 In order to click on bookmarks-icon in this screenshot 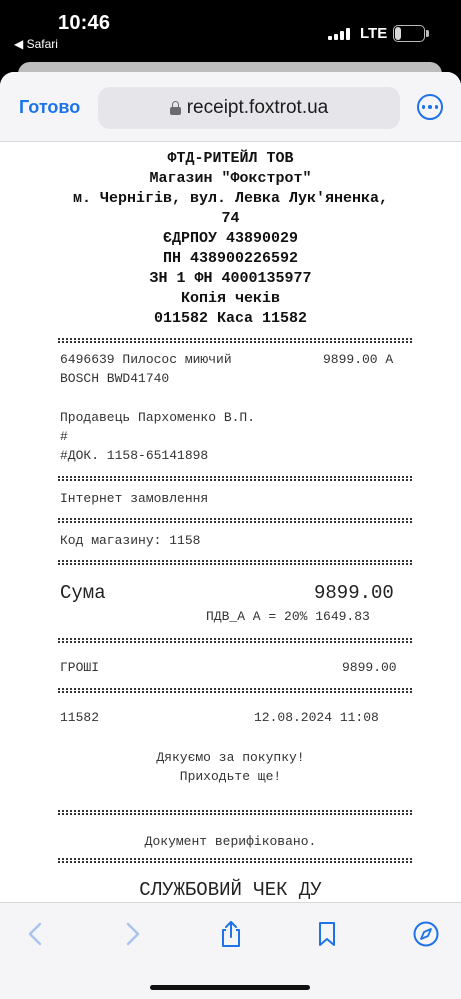, I will do `click(327, 934)`.